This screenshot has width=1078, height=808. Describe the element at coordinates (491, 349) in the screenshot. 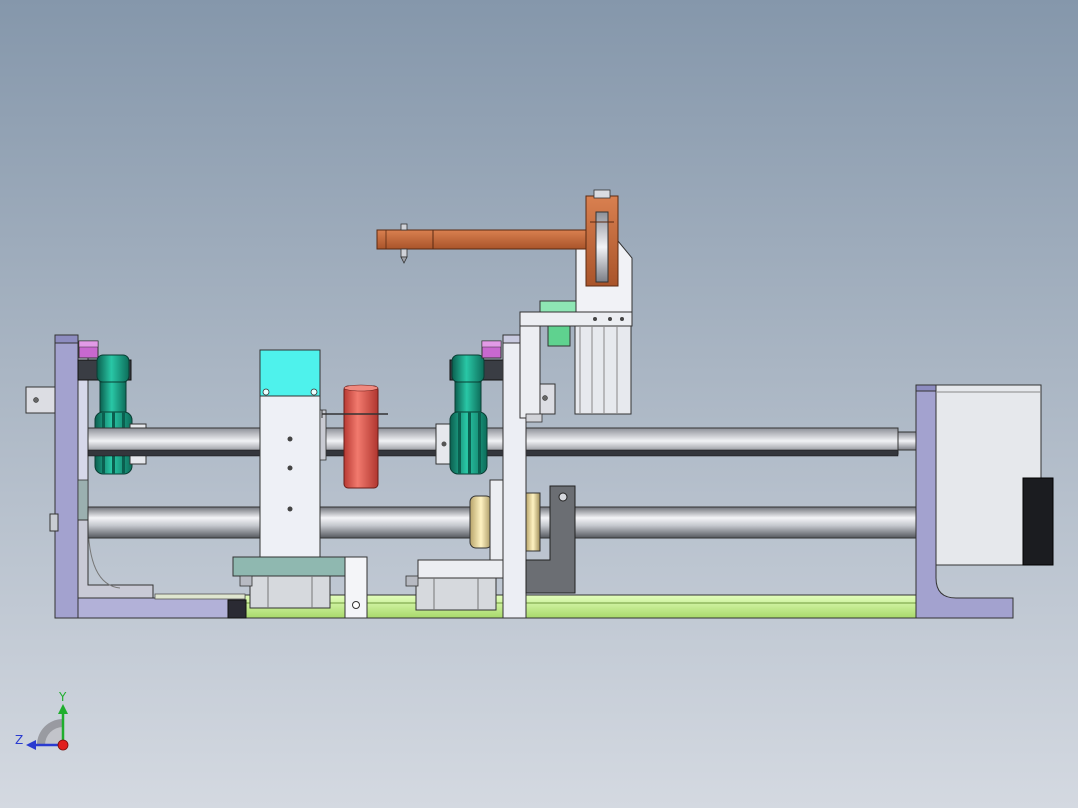

I see `middle-magenta-block` at that location.